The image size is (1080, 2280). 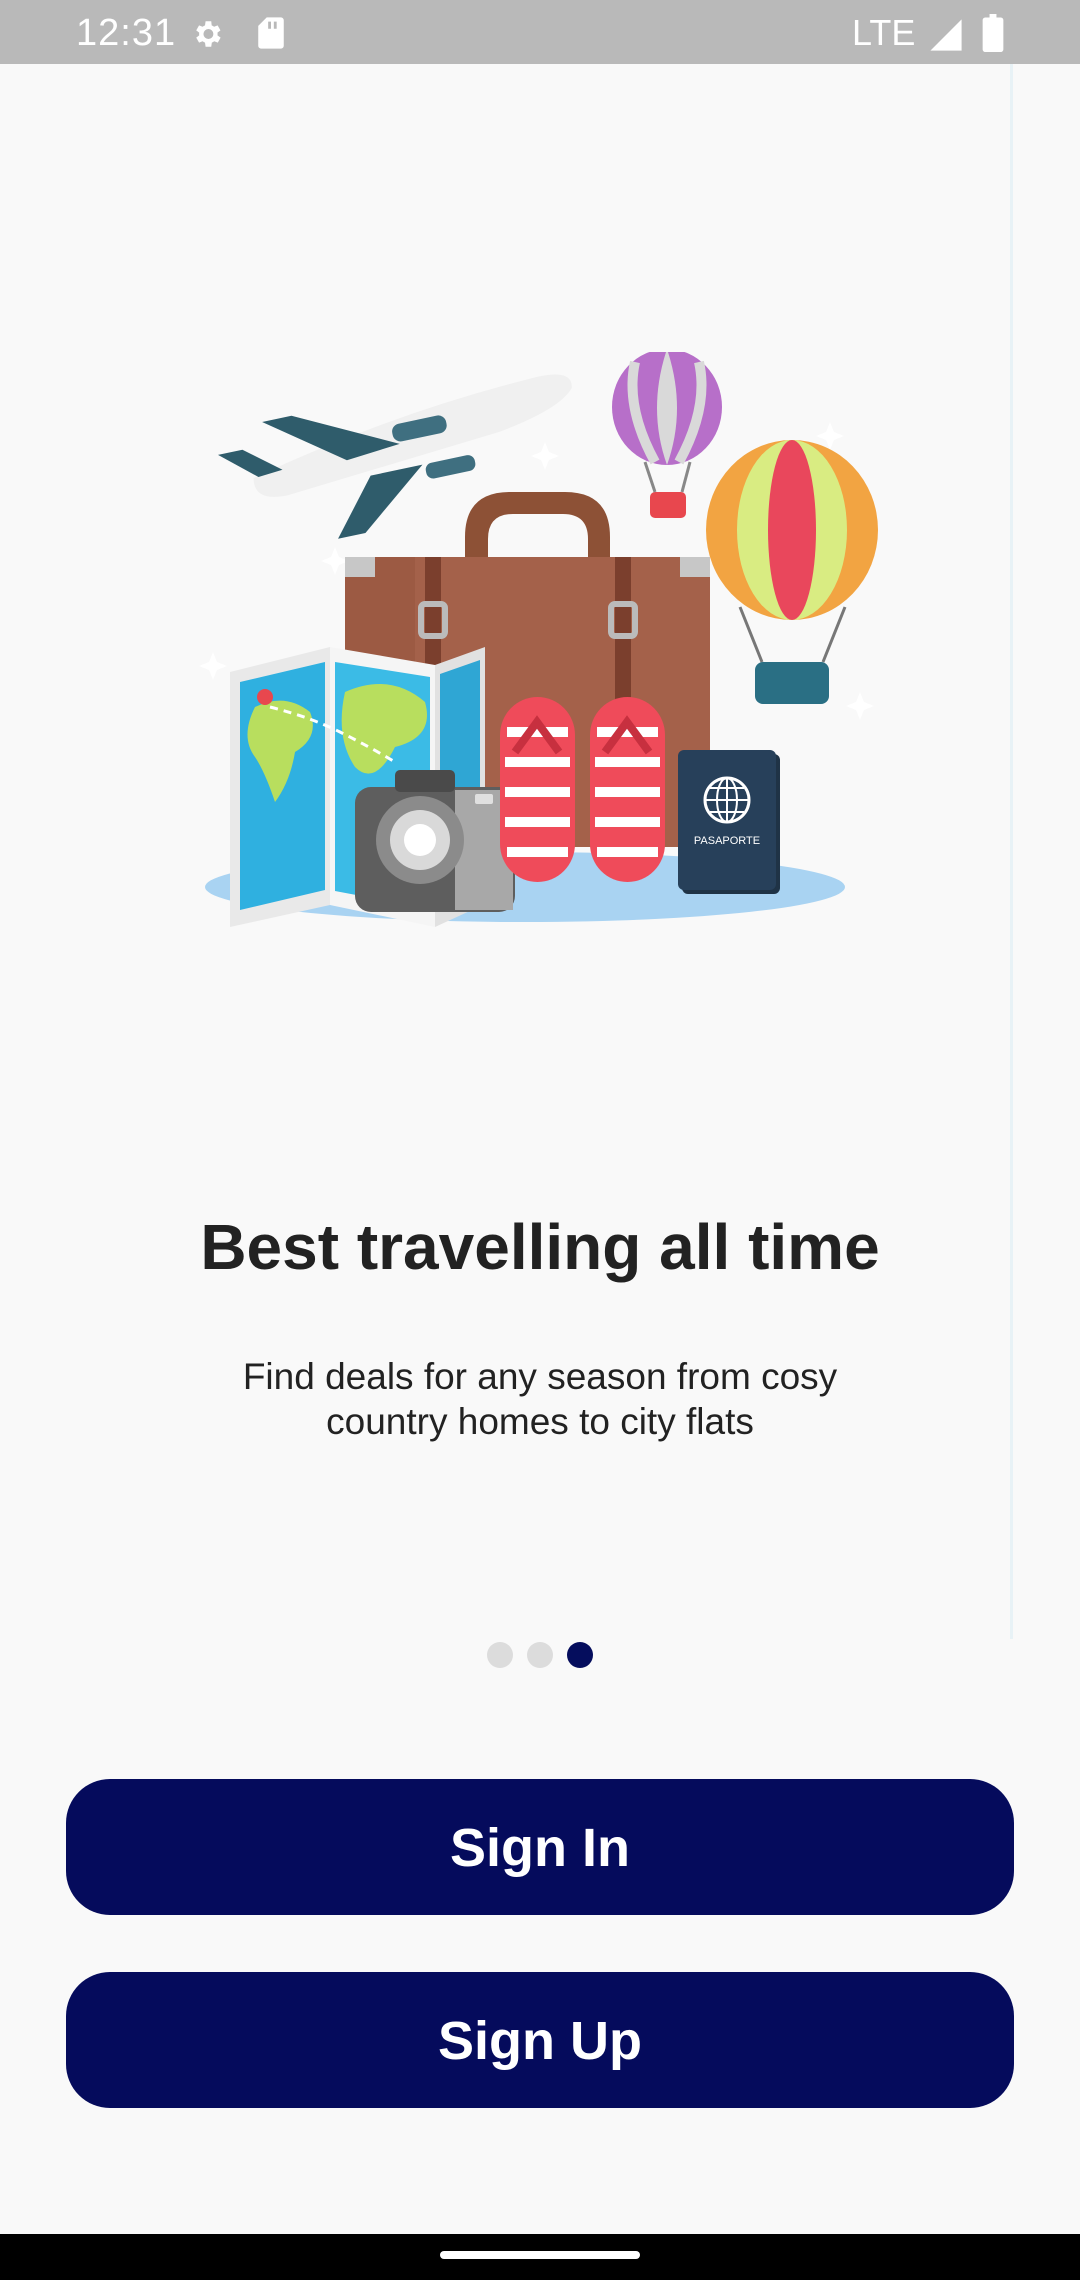 I want to click on pager-edge, so click(x=1011, y=851).